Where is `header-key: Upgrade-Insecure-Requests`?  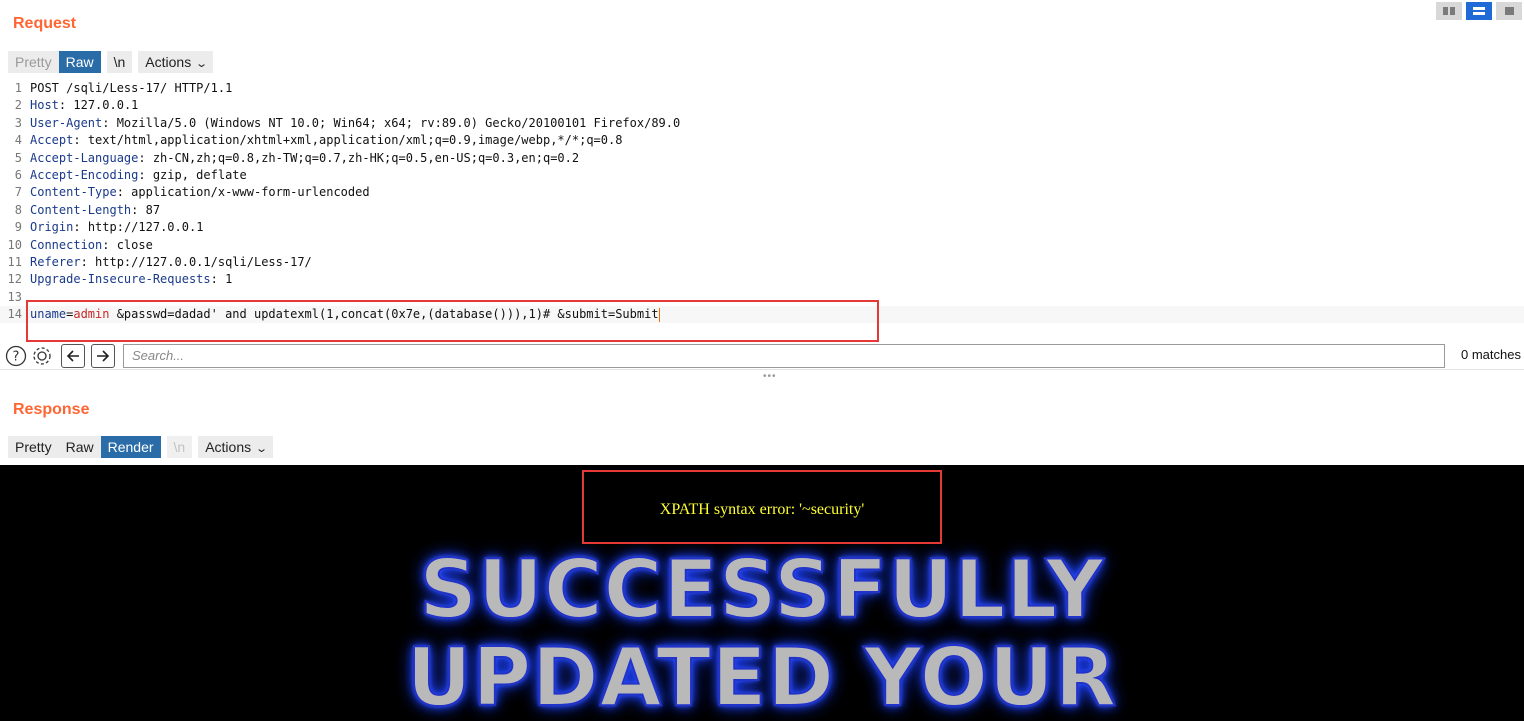 header-key: Upgrade-Insecure-Requests is located at coordinates (120, 279).